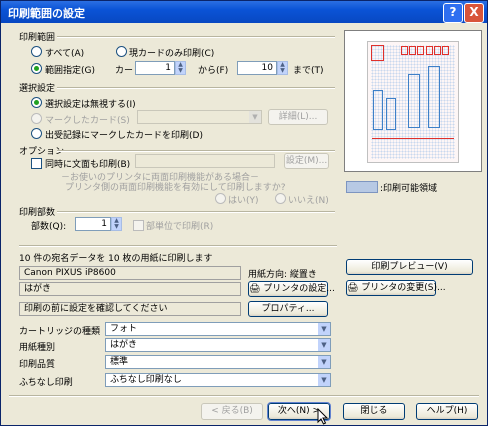 This screenshot has height=426, width=488. What do you see at coordinates (36, 102) in the screenshot?
I see `ignore-selection-radio` at bounding box center [36, 102].